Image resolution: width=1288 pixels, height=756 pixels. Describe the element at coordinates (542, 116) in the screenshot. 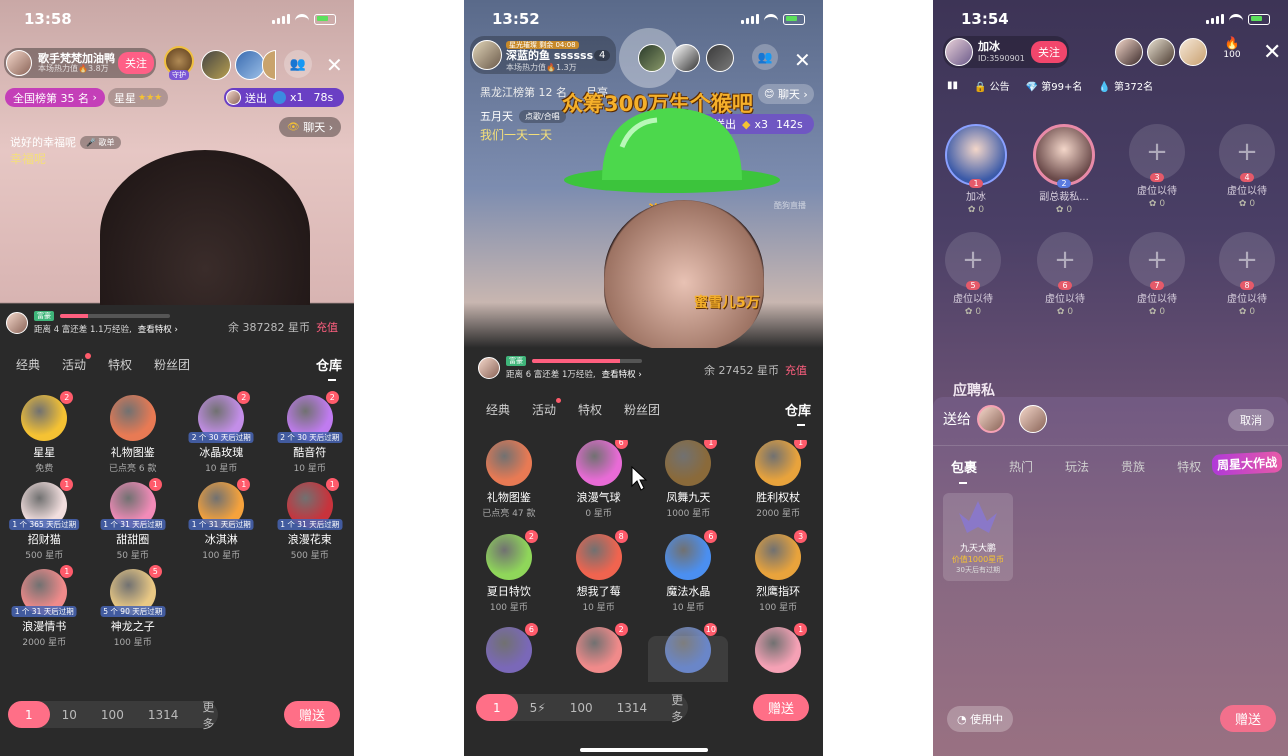

I see `song-request-button: 点歌/合唱` at that location.